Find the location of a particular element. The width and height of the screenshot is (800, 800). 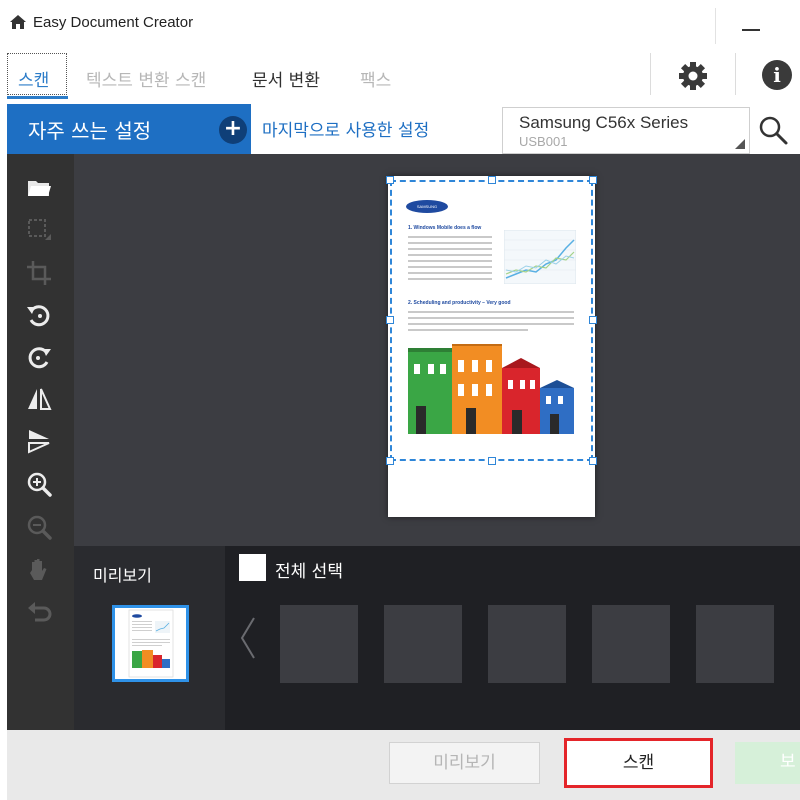

favorite-settings-label: 자주 쓰는 설정 is located at coordinates (90, 131).